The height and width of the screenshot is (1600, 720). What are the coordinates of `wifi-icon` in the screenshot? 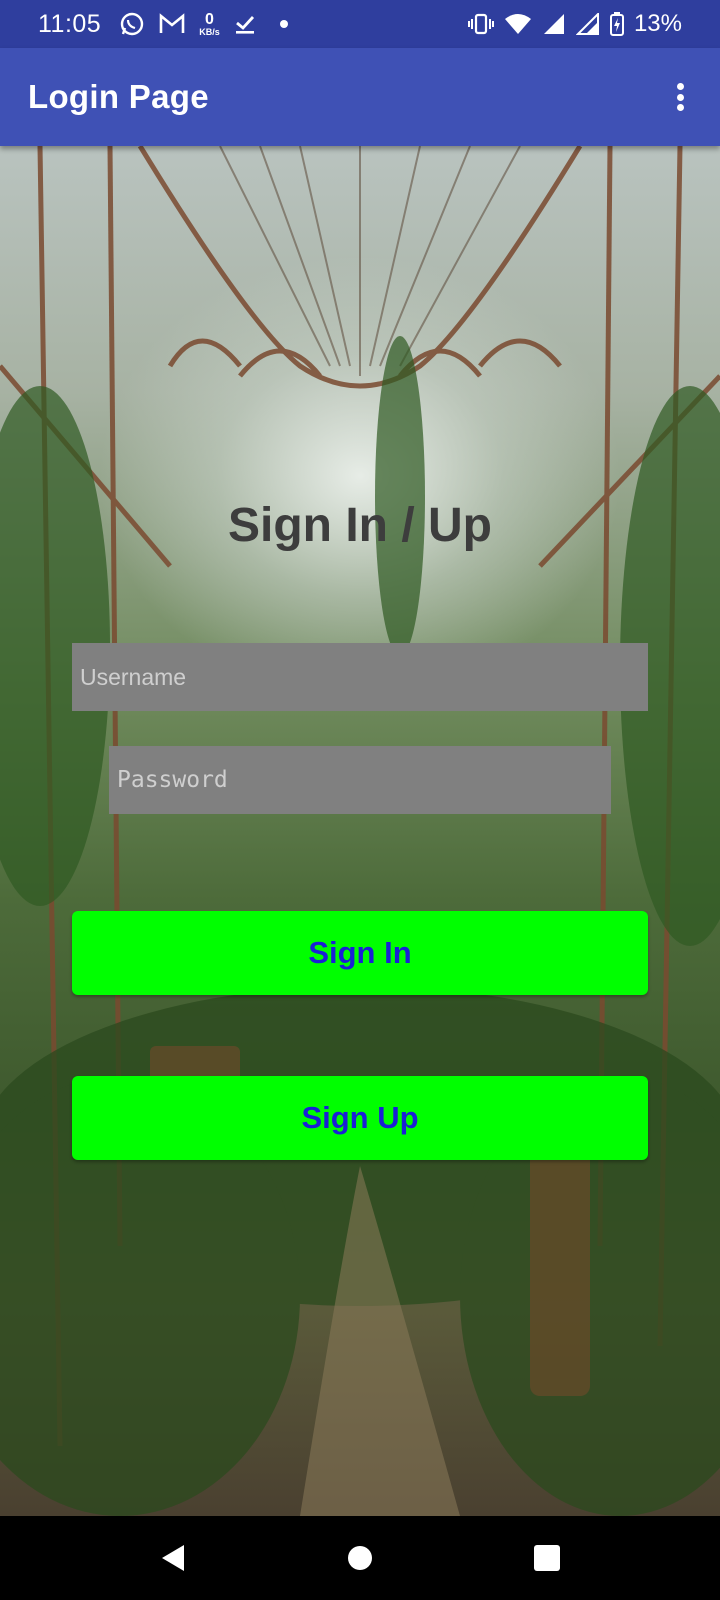 It's located at (518, 24).